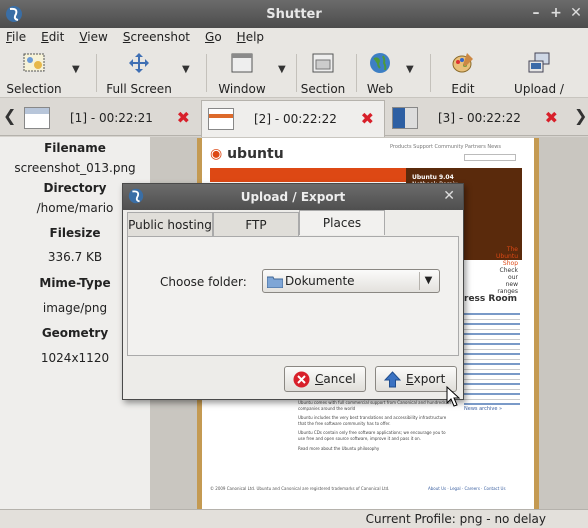  I want to click on dialog-title: Upload / Export, so click(293, 197).